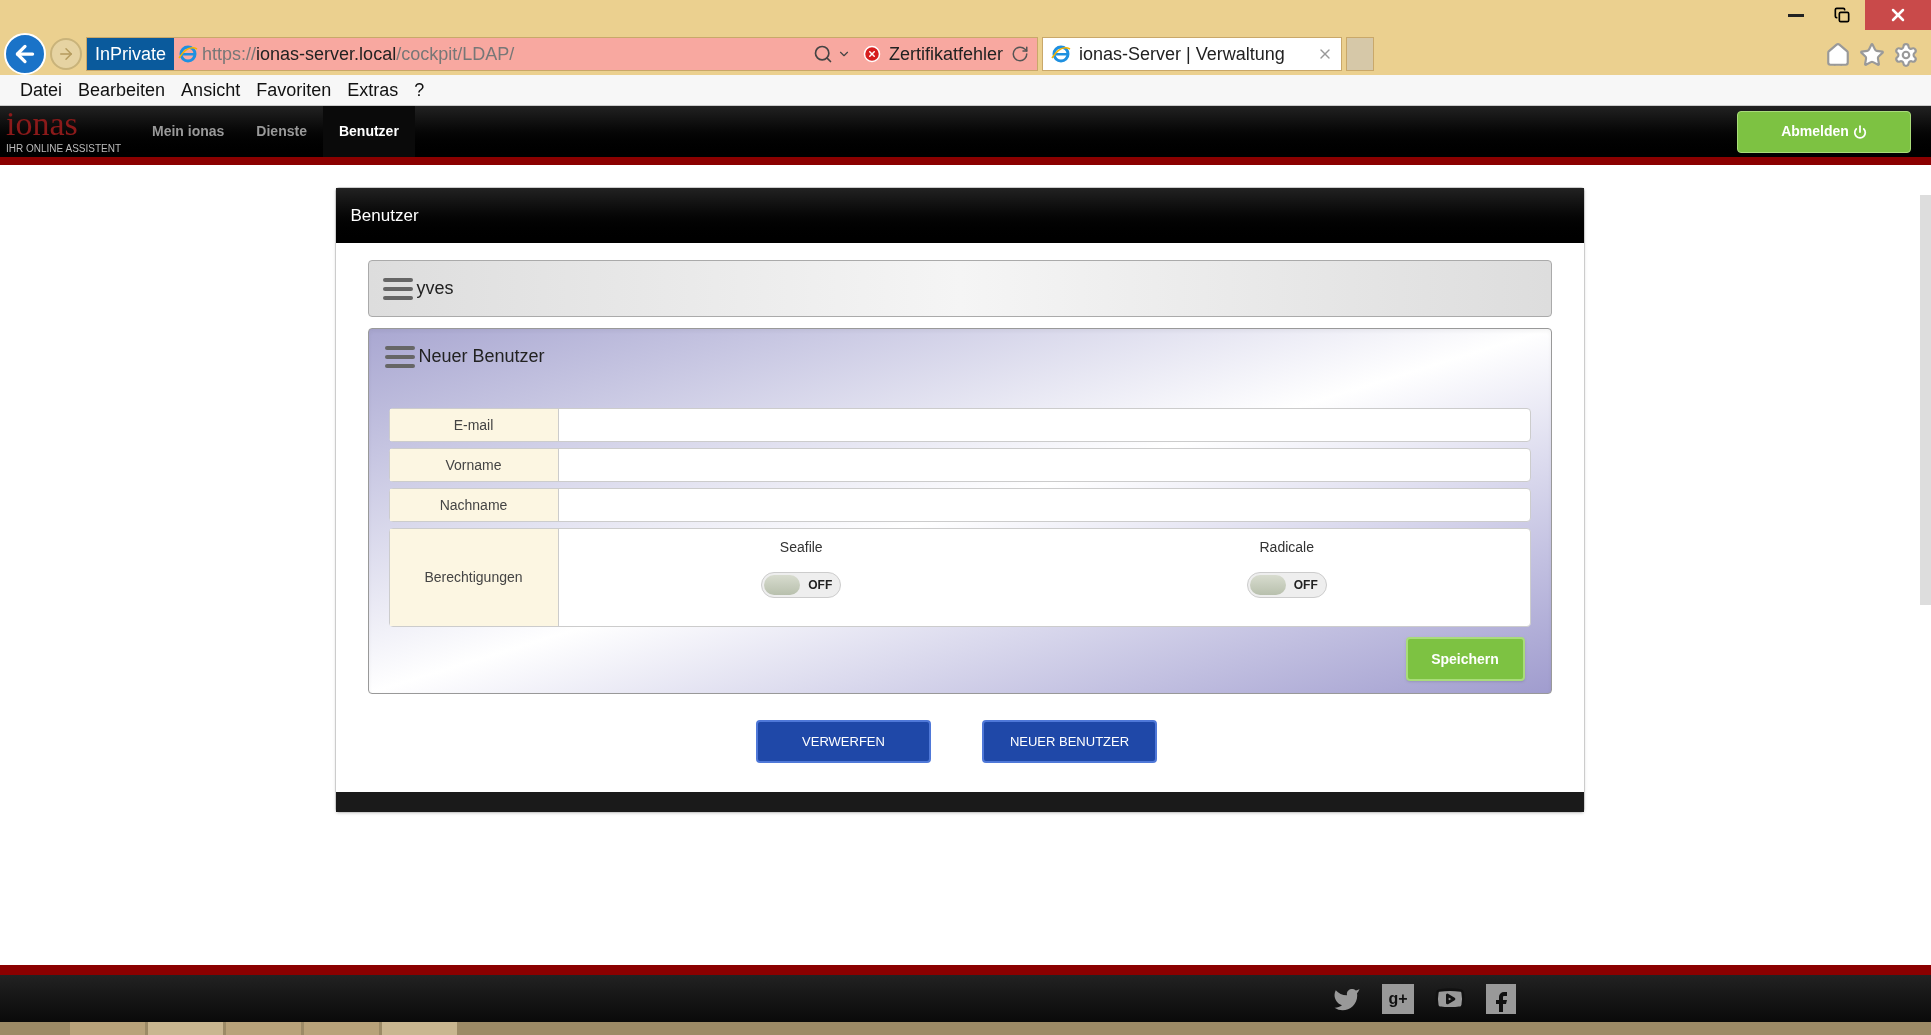 The height and width of the screenshot is (1035, 1931). Describe the element at coordinates (373, 90) in the screenshot. I see `menu-item: Extras` at that location.